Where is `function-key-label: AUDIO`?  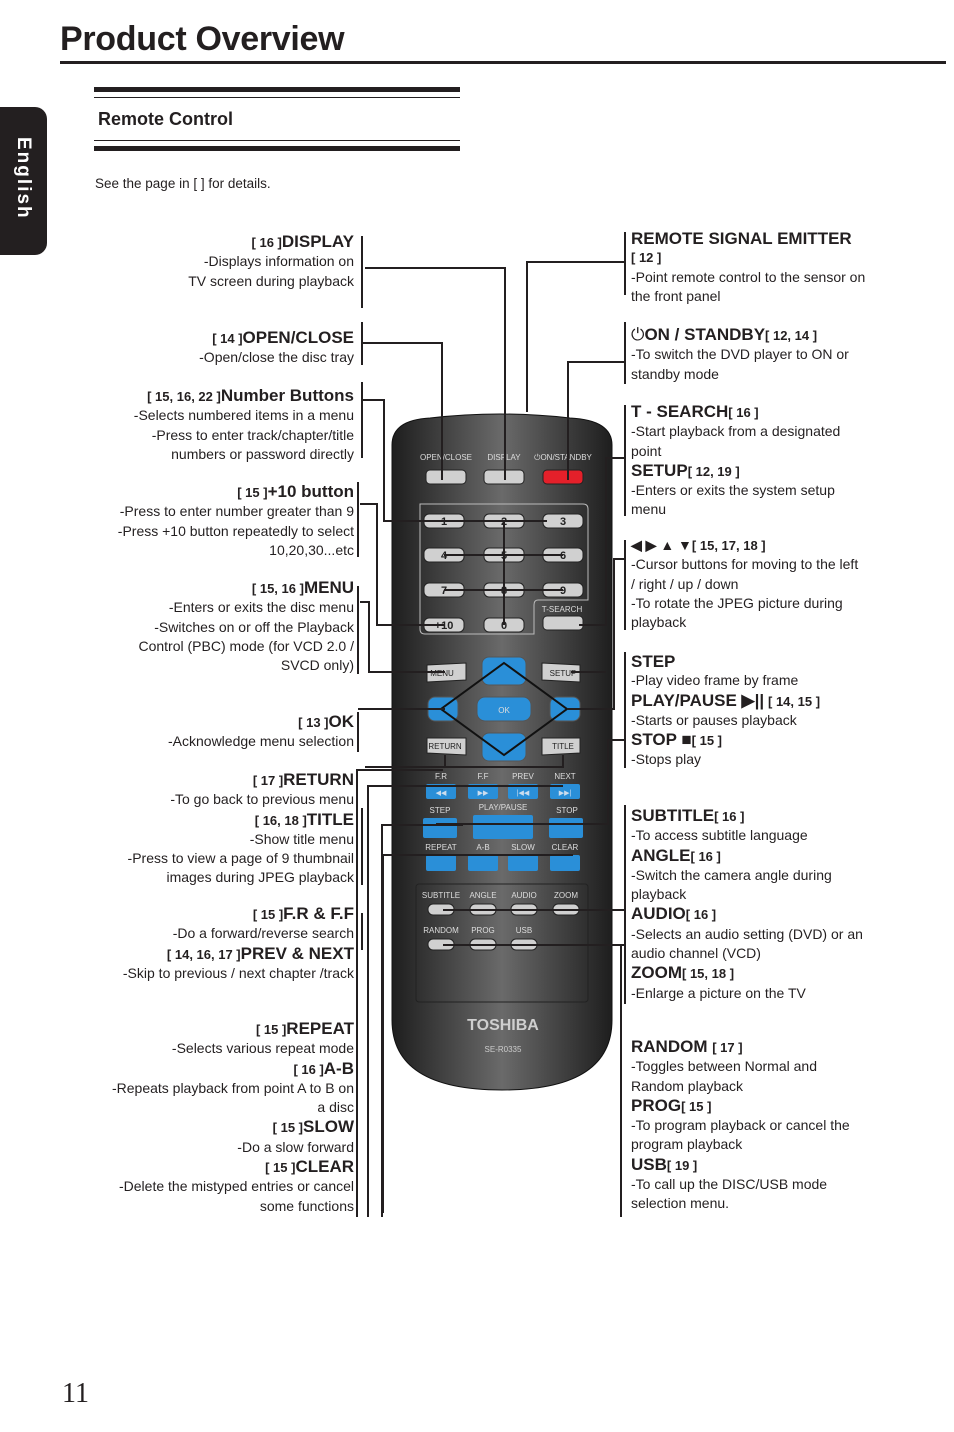
function-key-label: AUDIO is located at coordinates (523, 895).